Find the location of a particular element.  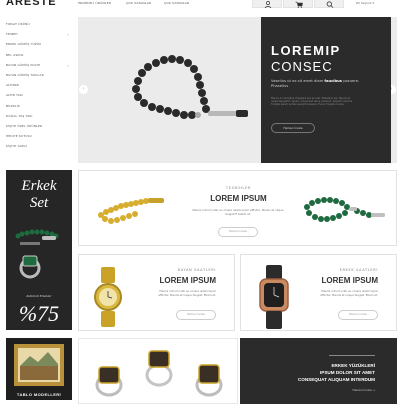

sidebar-item-altin-taki: ALTIN TAKI is located at coordinates (38, 98).